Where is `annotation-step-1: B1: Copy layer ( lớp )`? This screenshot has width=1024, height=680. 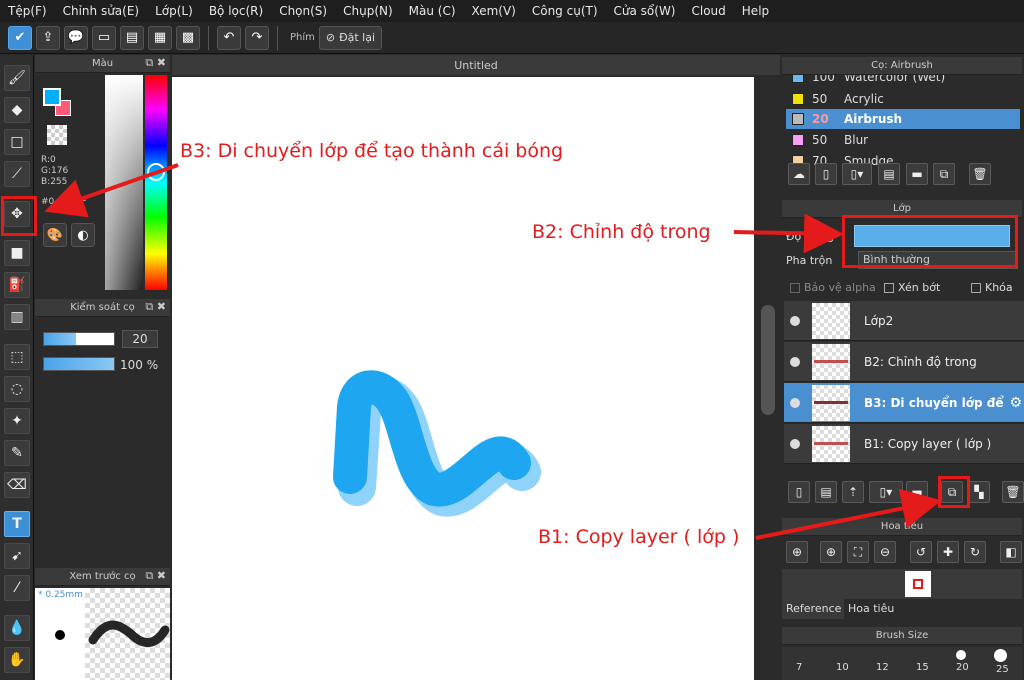 annotation-step-1: B1: Copy layer ( lớp ) is located at coordinates (639, 537).